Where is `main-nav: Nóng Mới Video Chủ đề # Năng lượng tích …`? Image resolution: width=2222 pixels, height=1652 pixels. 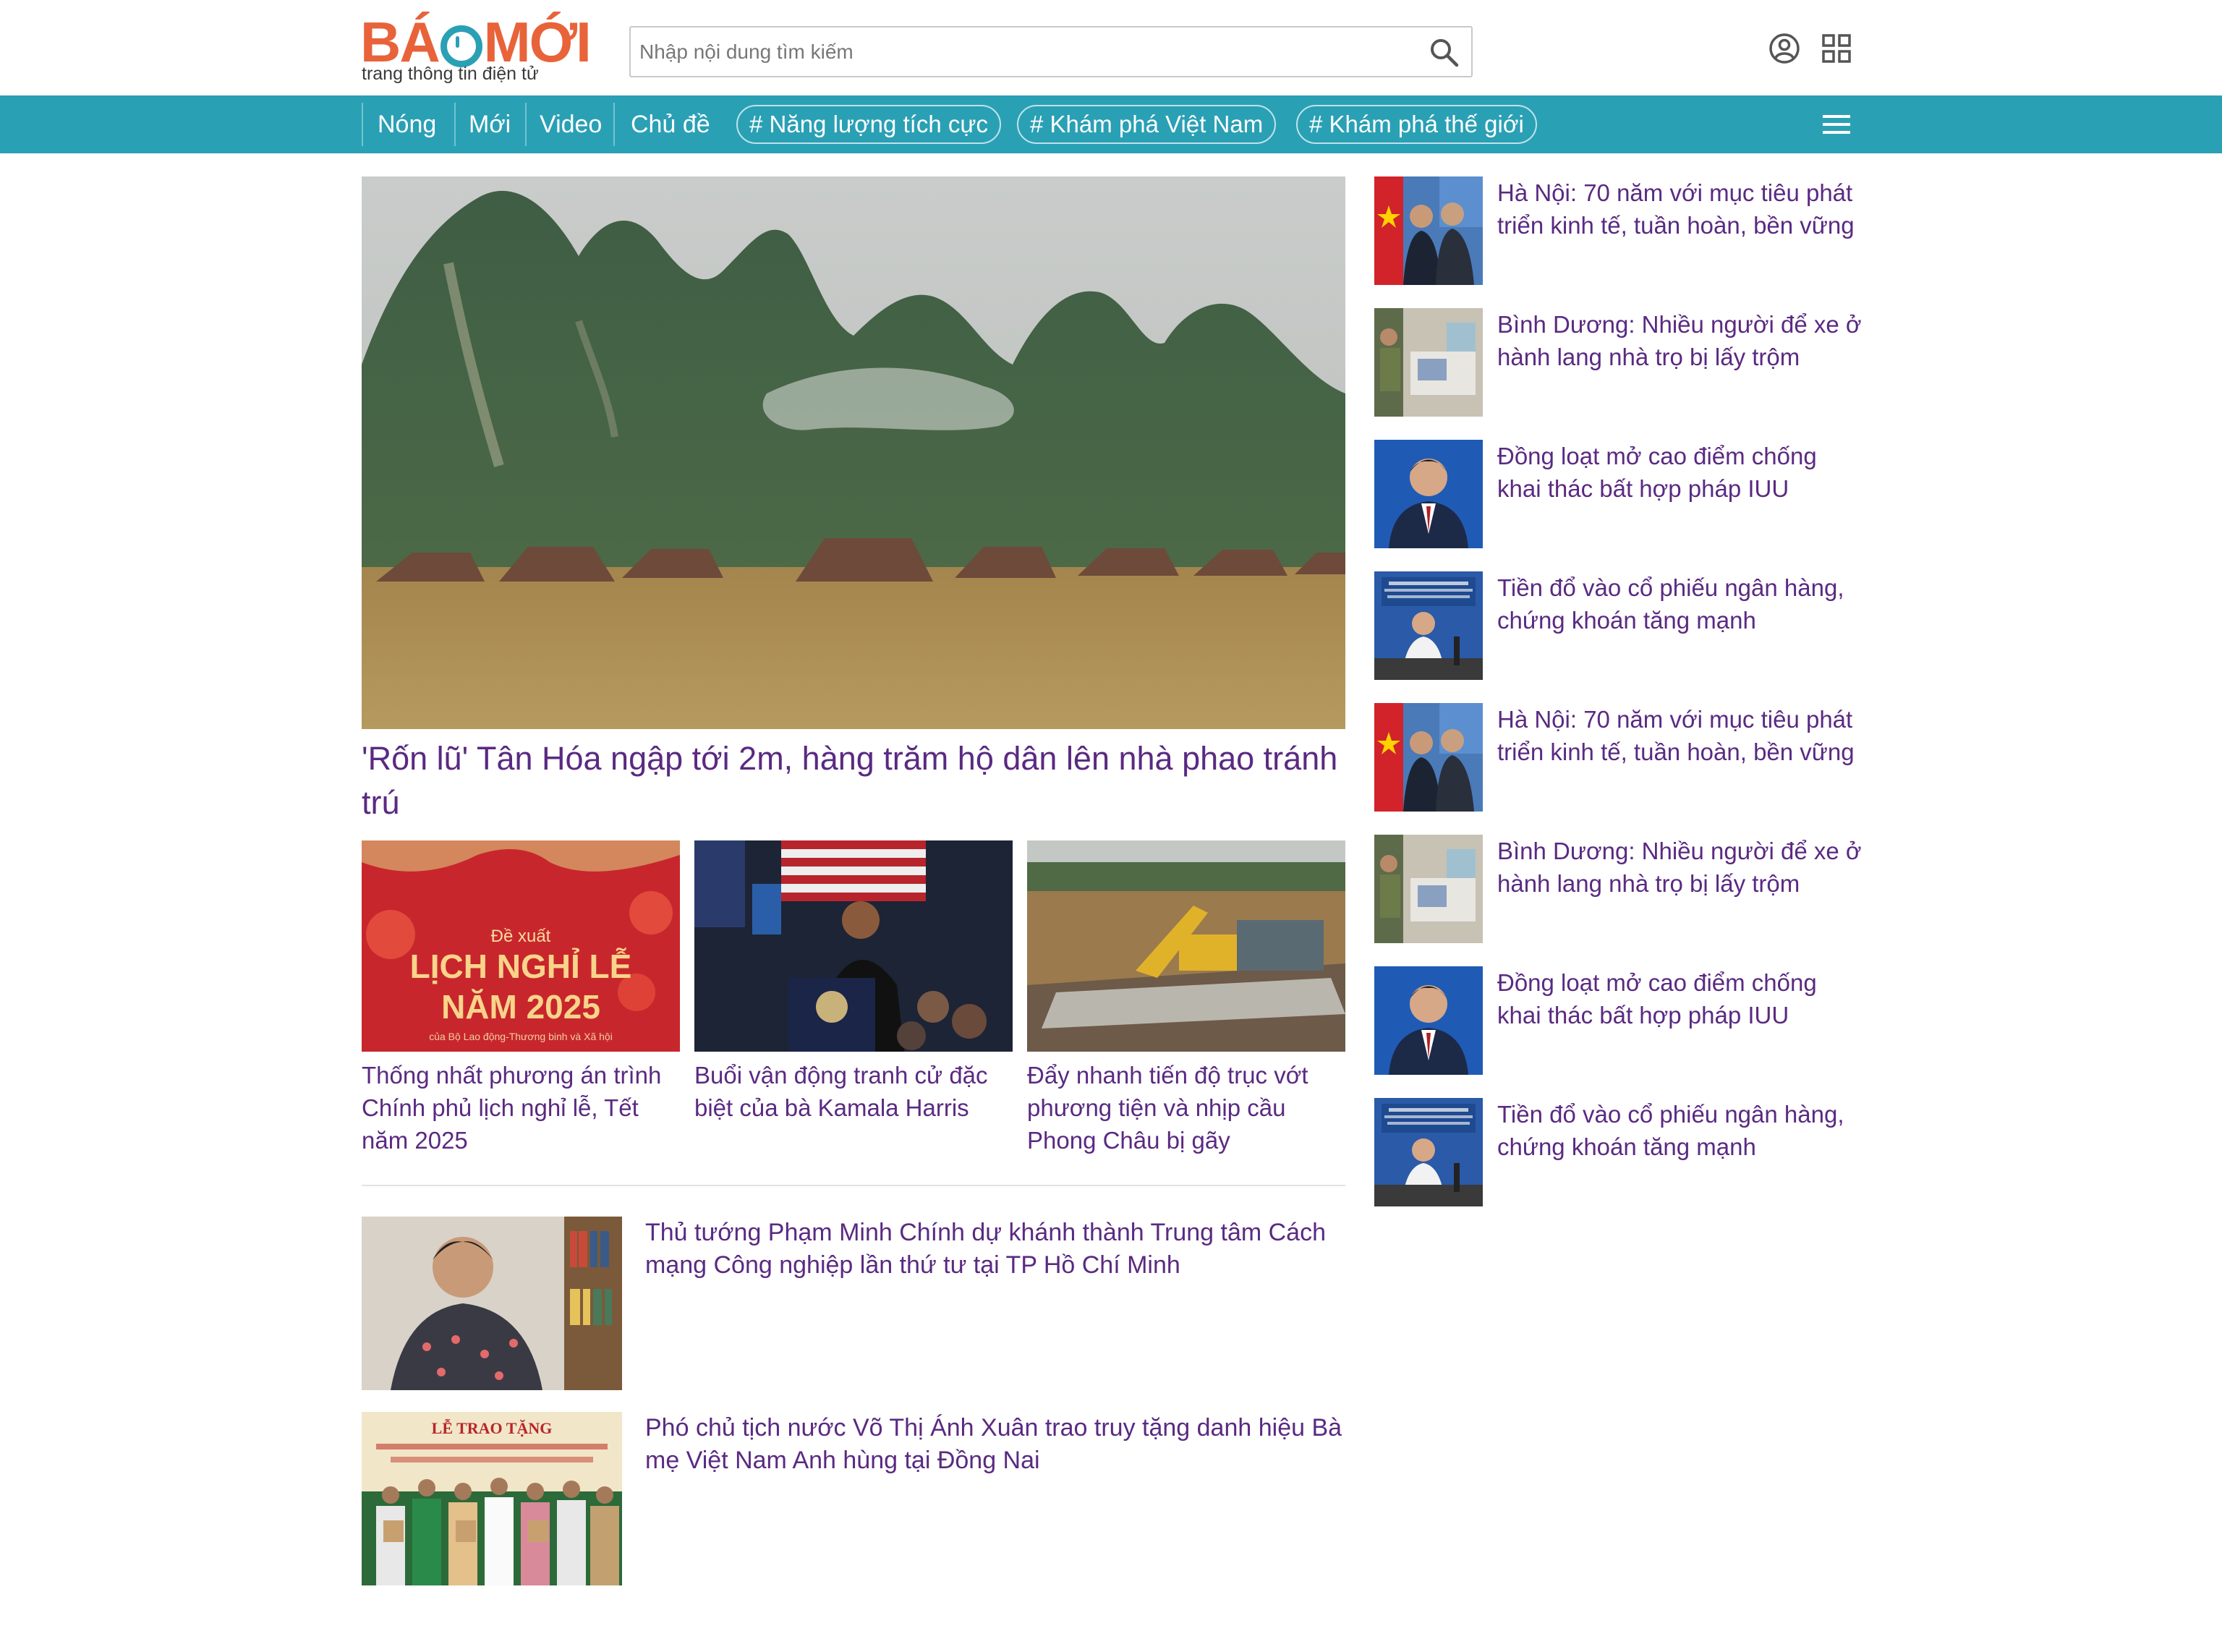
main-nav: Nóng Mới Video Chủ đề # Năng lượng tích … is located at coordinates (1111, 124).